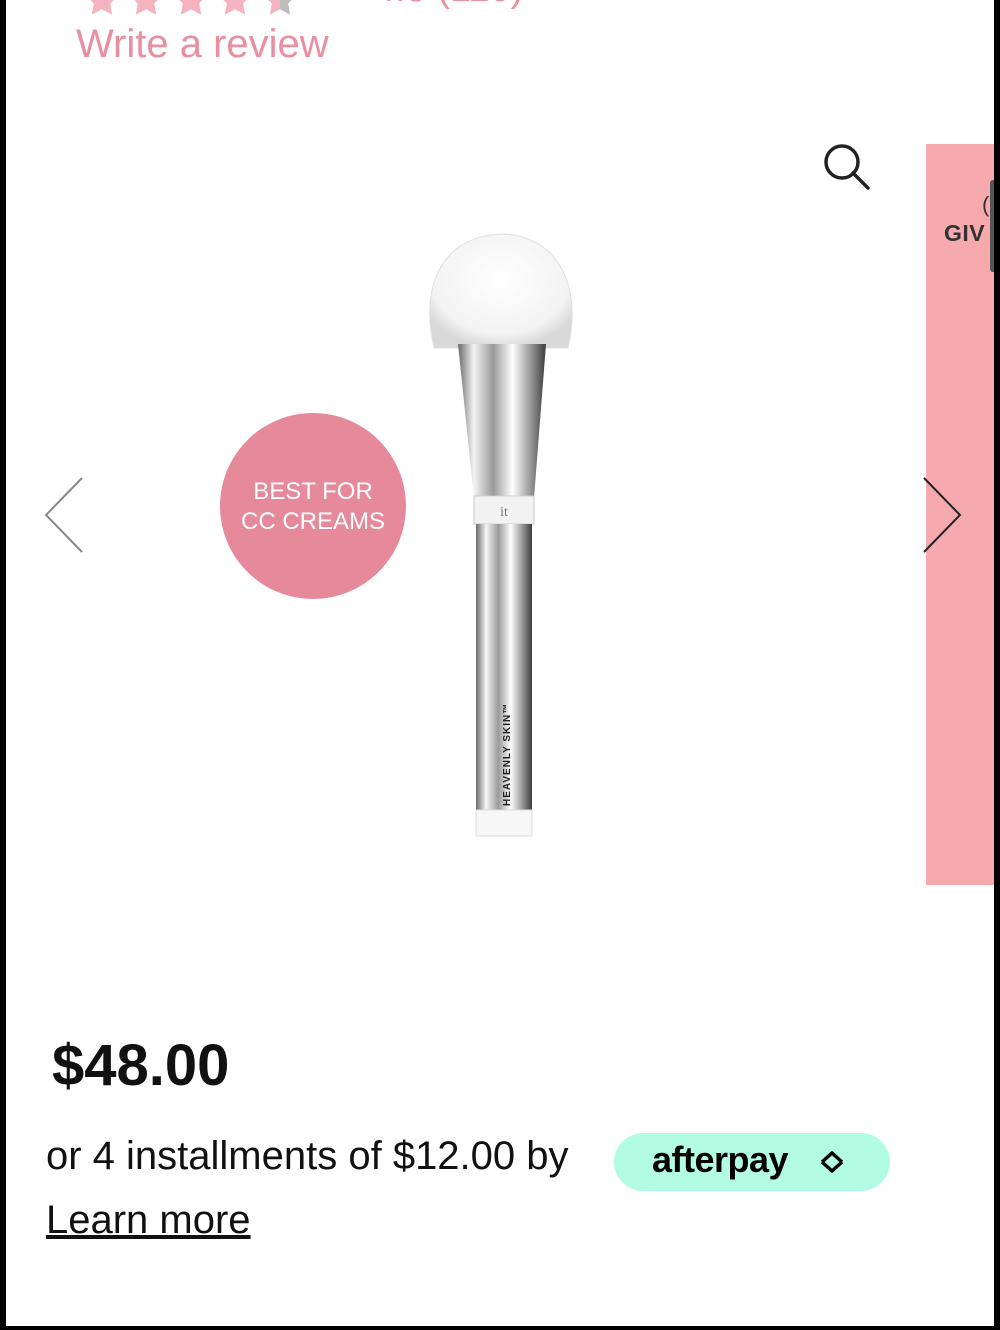  What do you see at coordinates (720, 1159) in the screenshot?
I see `afterpay-label: afterpay` at bounding box center [720, 1159].